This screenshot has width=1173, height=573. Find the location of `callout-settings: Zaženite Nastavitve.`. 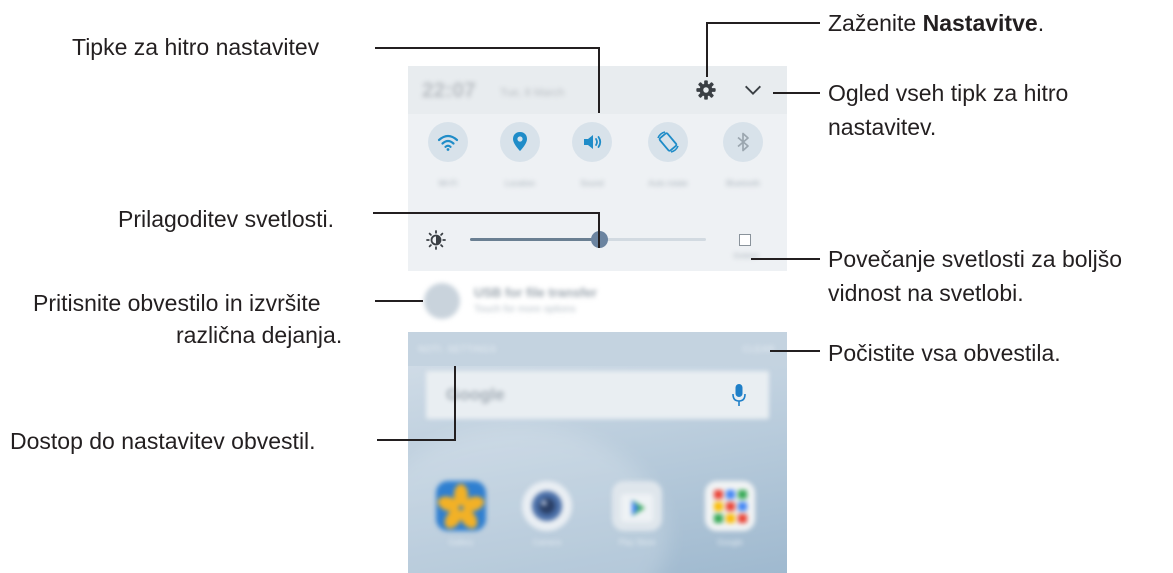

callout-settings: Zaženite Nastavitve. is located at coordinates (936, 23).